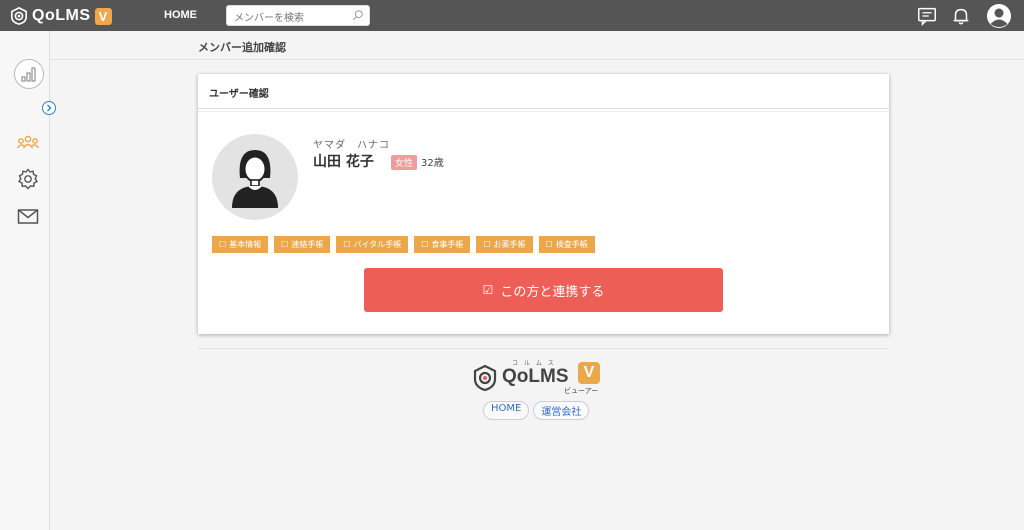  I want to click on chevron-right-icon, so click(49, 108).